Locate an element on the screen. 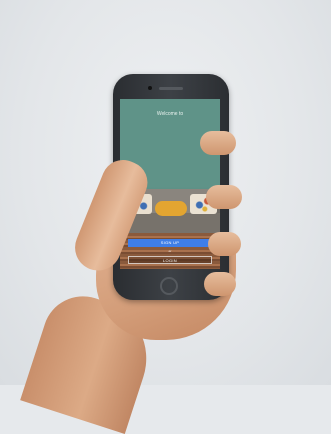 Image resolution: width=331 pixels, height=434 pixels. or-divider: or is located at coordinates (170, 251).